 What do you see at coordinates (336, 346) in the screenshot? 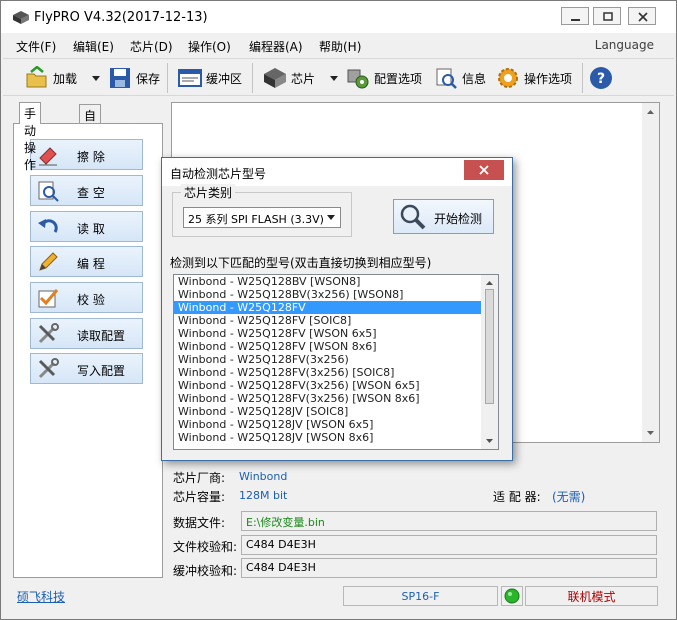
I see `list-item: Winbond - W25Q128FV [WSON 8x6]` at bounding box center [336, 346].